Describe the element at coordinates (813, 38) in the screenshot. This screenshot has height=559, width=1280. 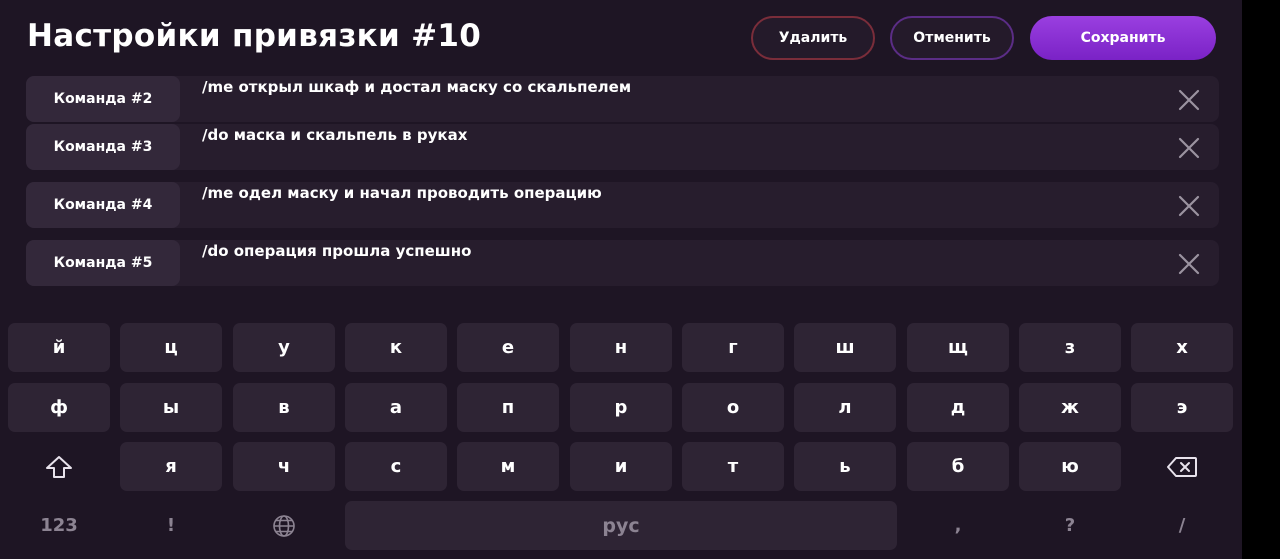
I see `delete-button: Удалить` at that location.